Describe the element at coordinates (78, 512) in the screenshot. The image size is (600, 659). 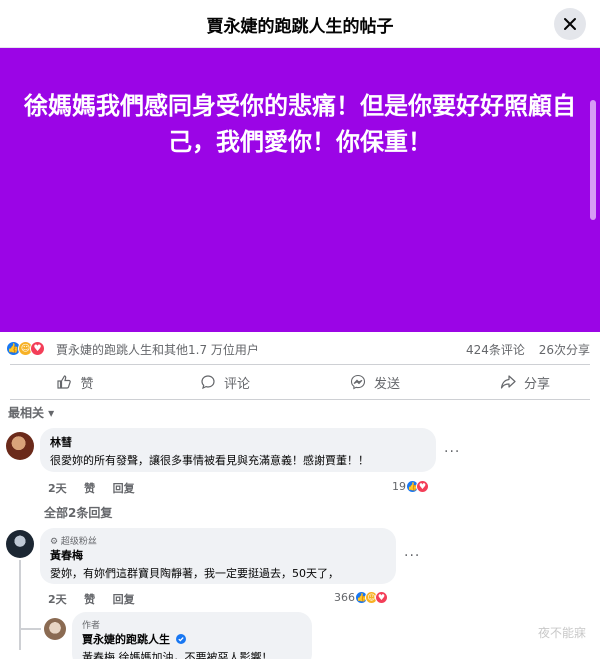
I see `view-replies-link: 全部2条回复` at that location.